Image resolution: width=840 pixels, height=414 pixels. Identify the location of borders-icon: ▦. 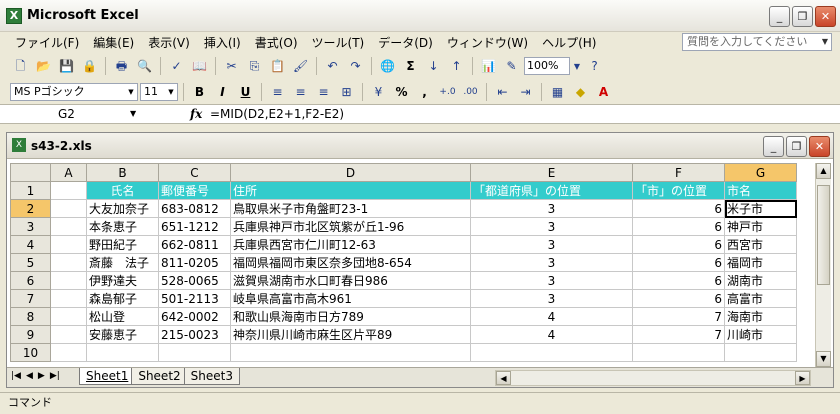
(557, 92).